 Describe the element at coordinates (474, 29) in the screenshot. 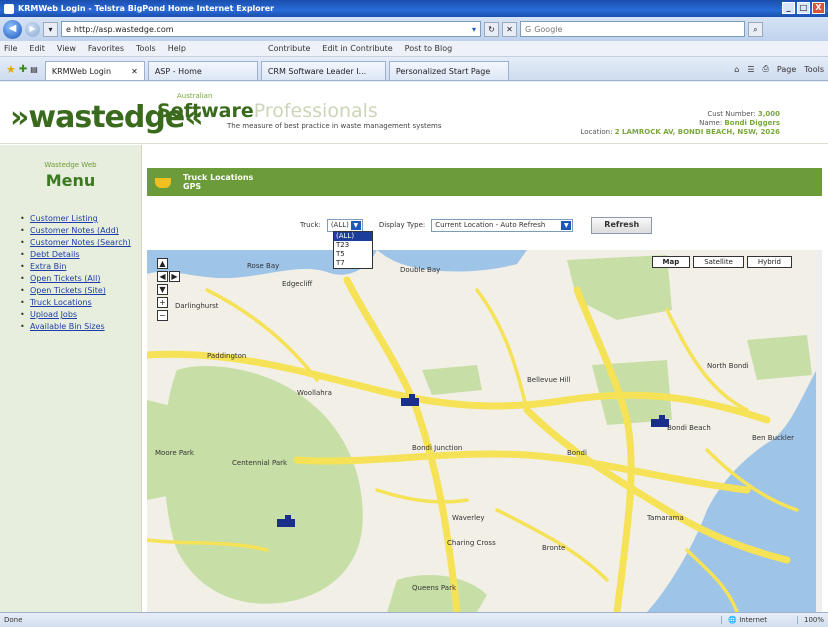

I see `url-dropdown-icon: ▾` at that location.